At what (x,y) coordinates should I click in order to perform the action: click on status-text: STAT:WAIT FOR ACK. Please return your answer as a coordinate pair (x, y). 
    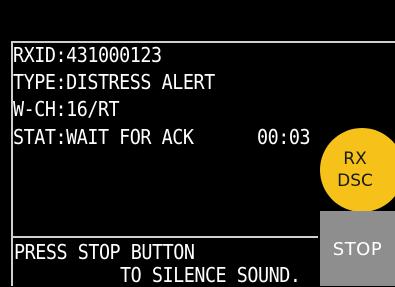
    Looking at the image, I should click on (103, 137).